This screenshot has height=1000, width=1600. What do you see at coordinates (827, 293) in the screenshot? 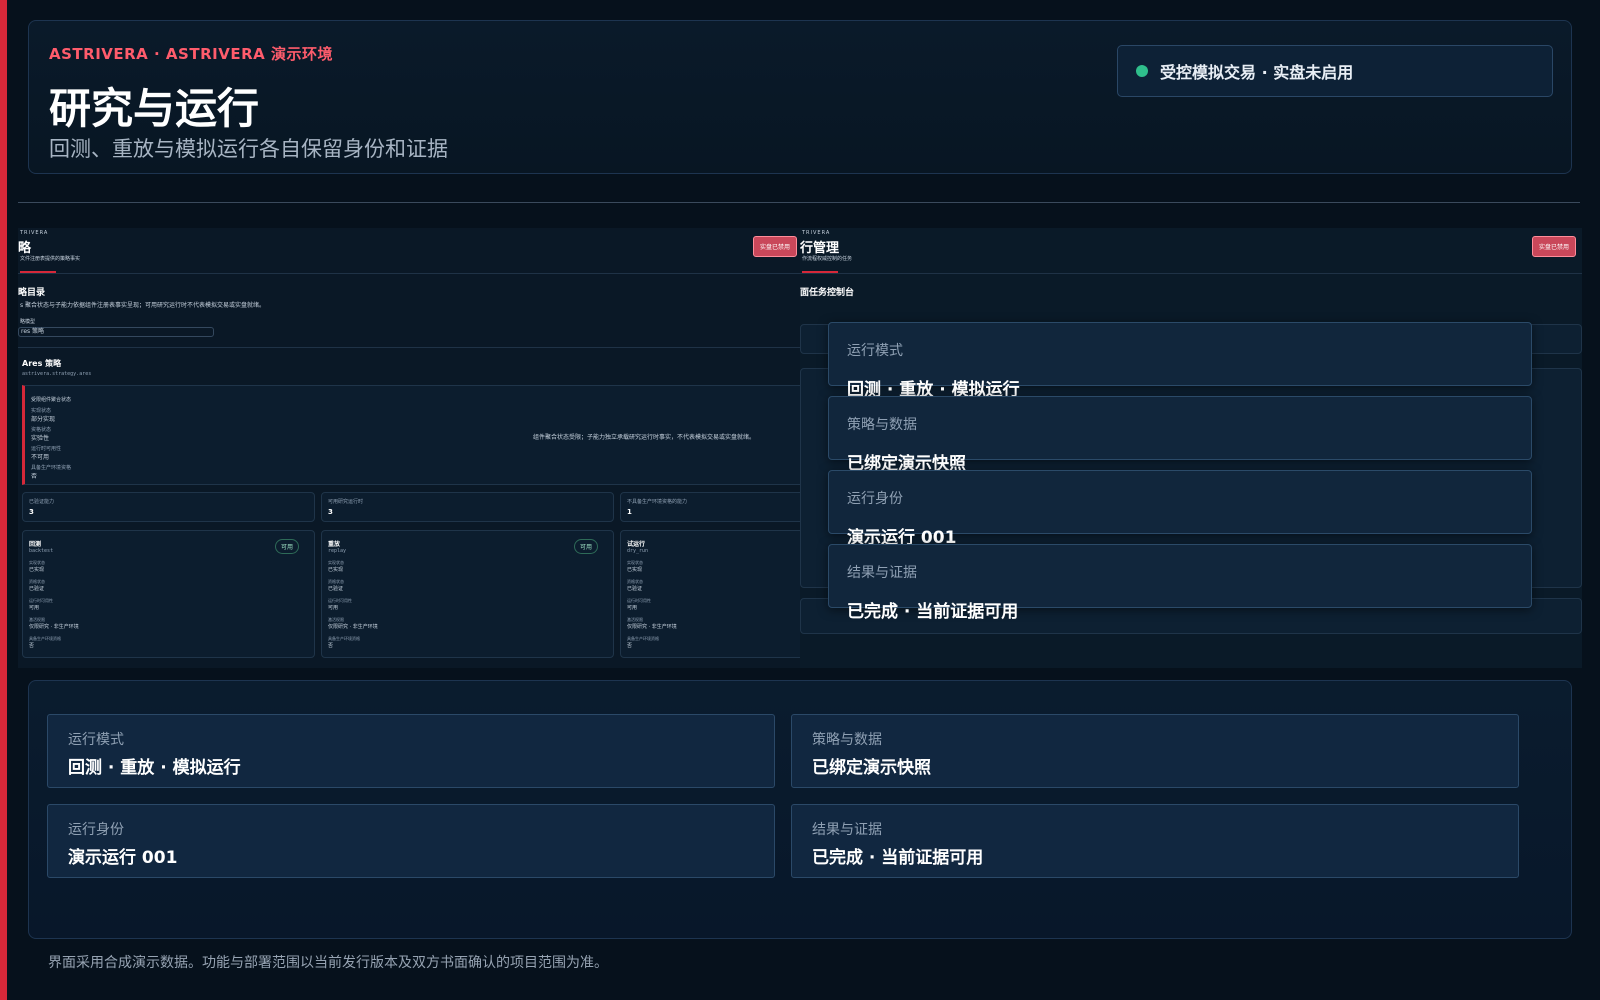
I see `console-title: 面任务控制台` at bounding box center [827, 293].